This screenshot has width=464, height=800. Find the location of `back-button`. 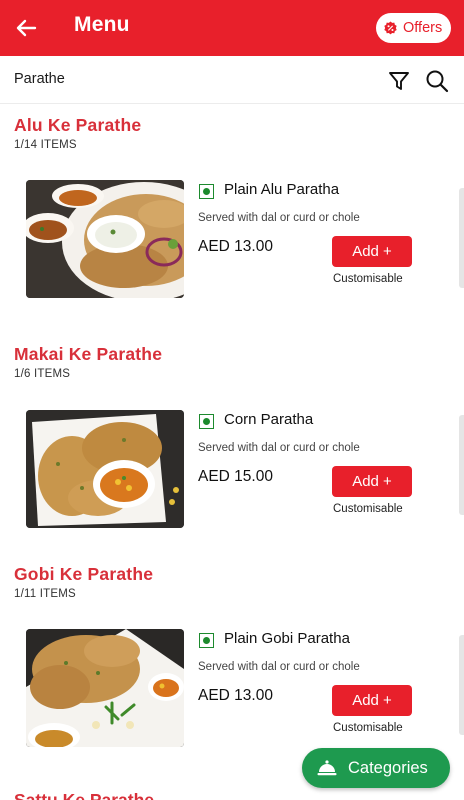

back-button is located at coordinates (26, 28).